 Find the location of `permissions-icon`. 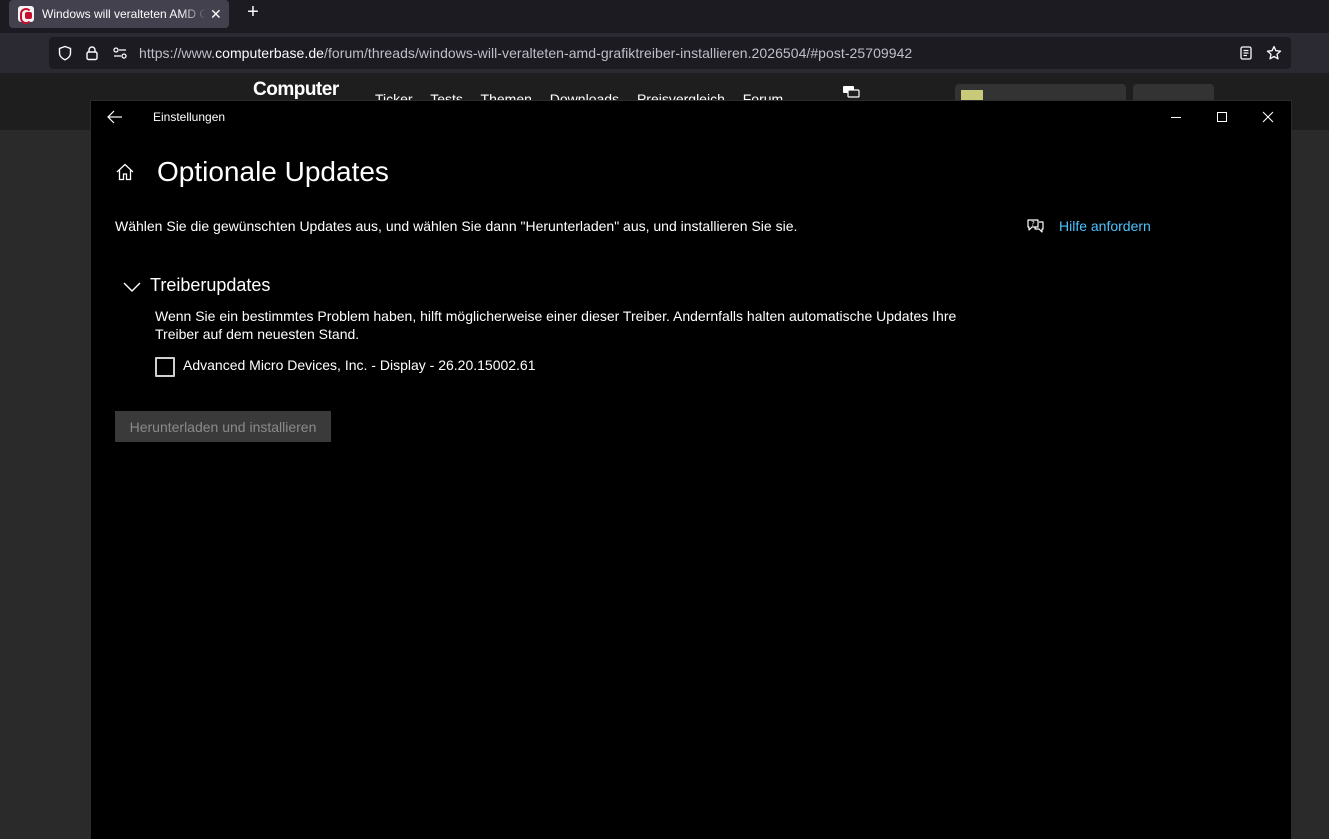

permissions-icon is located at coordinates (120, 53).